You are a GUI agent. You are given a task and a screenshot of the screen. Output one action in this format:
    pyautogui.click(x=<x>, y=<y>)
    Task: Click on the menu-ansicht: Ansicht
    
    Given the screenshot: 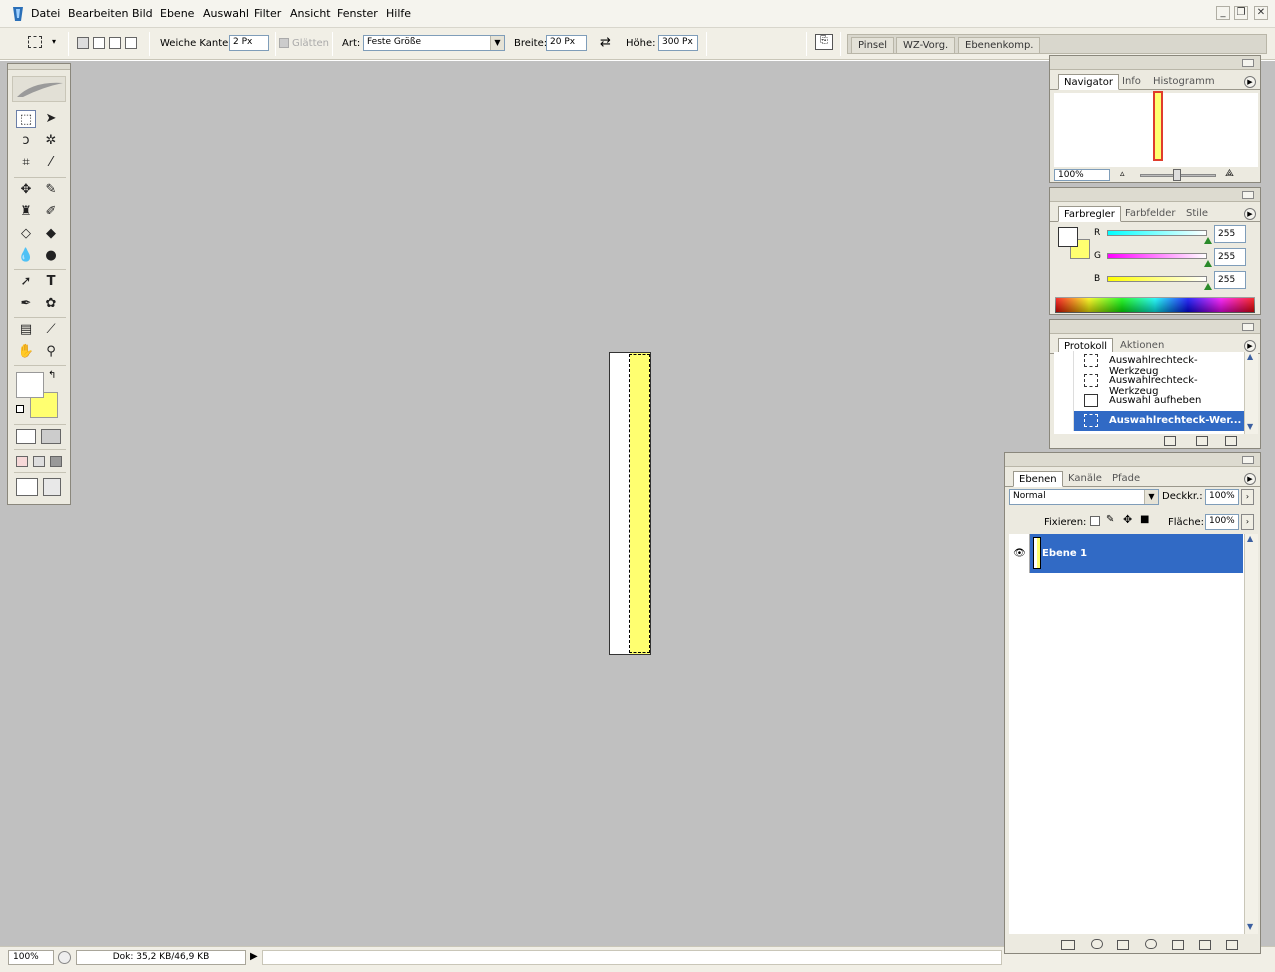 What is the action you would take?
    pyautogui.click(x=310, y=13)
    